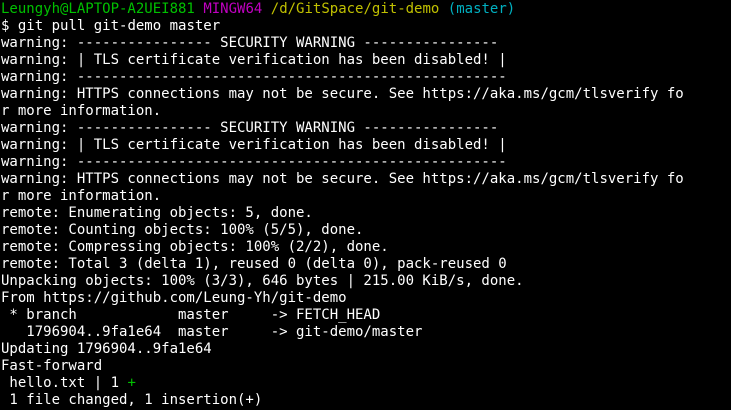  Describe the element at coordinates (366, 383) in the screenshot. I see `diffstat-line: hello.txt | 1 +` at that location.